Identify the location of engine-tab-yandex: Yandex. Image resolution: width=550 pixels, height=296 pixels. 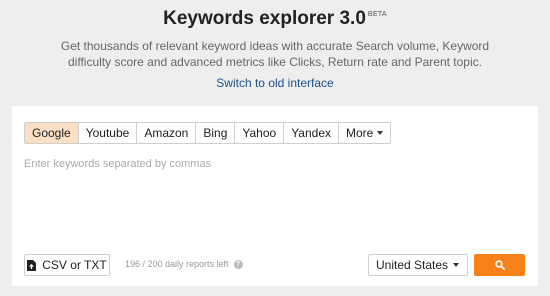
(311, 133).